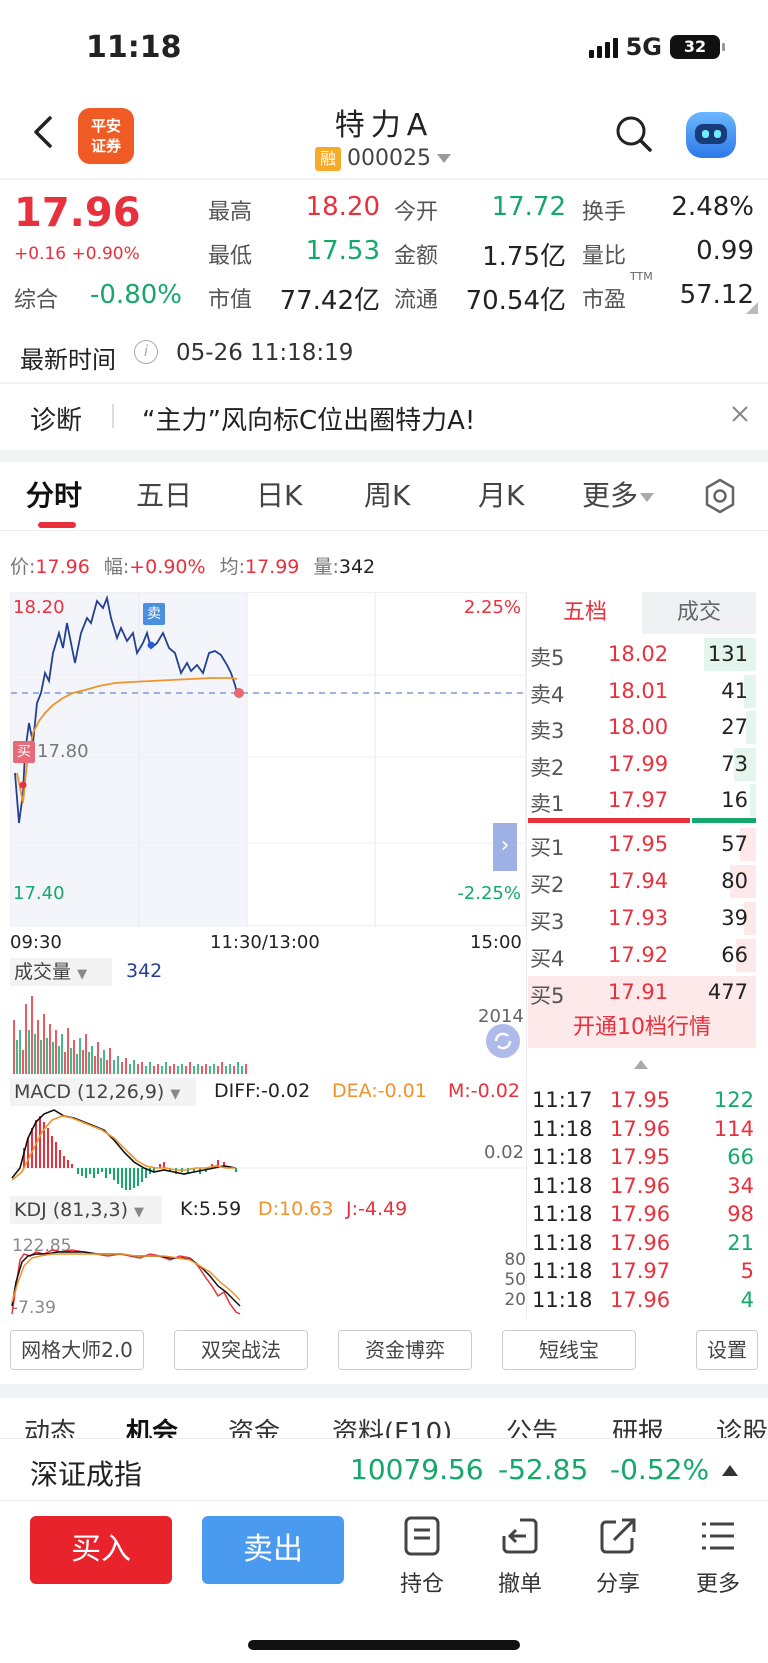 The image size is (768, 1663). Describe the element at coordinates (720, 496) in the screenshot. I see `settings-gear-icon` at that location.